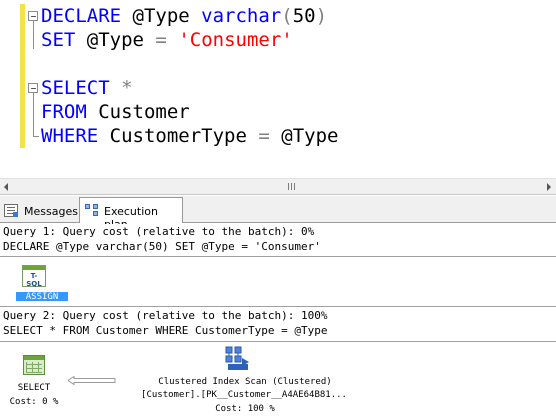  What do you see at coordinates (549, 187) in the screenshot?
I see `scroll-right-icon` at bounding box center [549, 187].